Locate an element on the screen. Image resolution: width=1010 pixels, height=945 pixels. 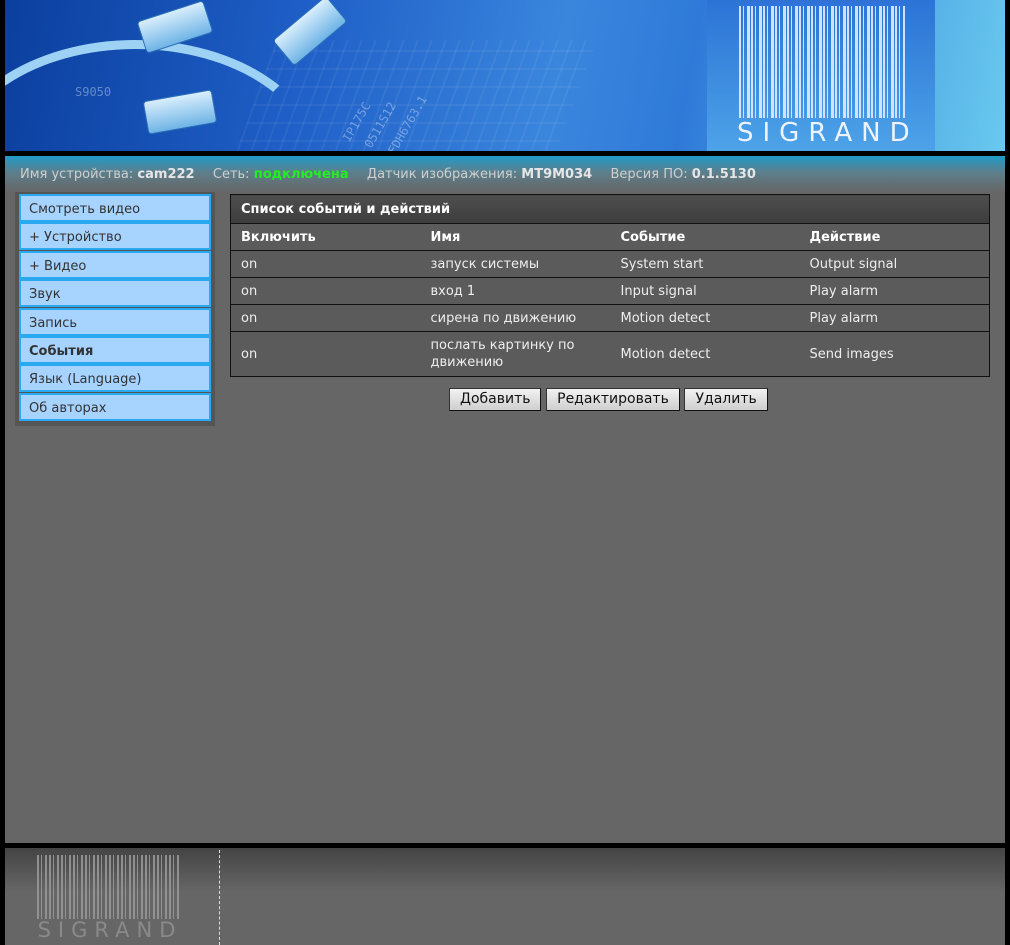
column-header-event: Событие is located at coordinates (705, 237).